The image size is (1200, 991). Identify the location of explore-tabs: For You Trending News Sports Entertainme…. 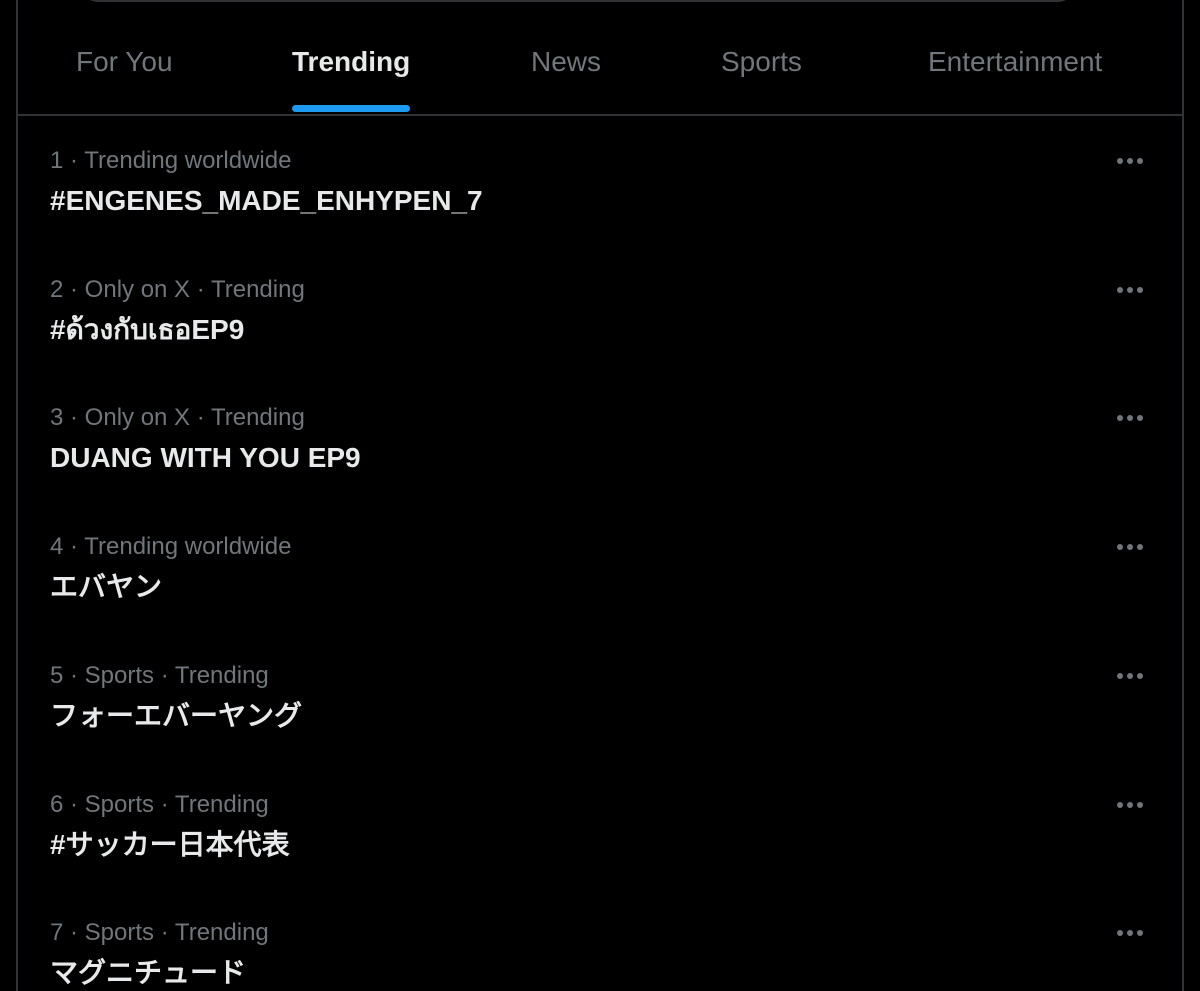
(600, 58).